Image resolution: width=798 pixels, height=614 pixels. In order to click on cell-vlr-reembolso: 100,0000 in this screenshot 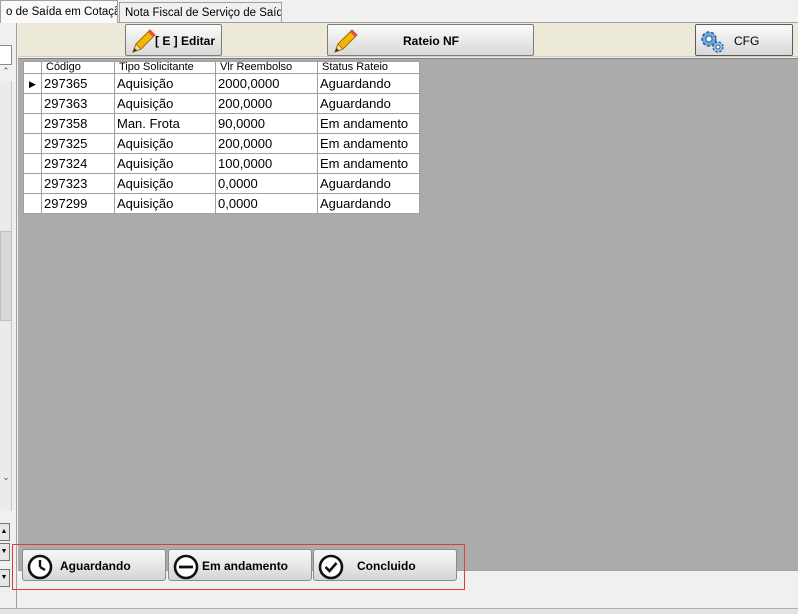, I will do `click(266, 163)`.